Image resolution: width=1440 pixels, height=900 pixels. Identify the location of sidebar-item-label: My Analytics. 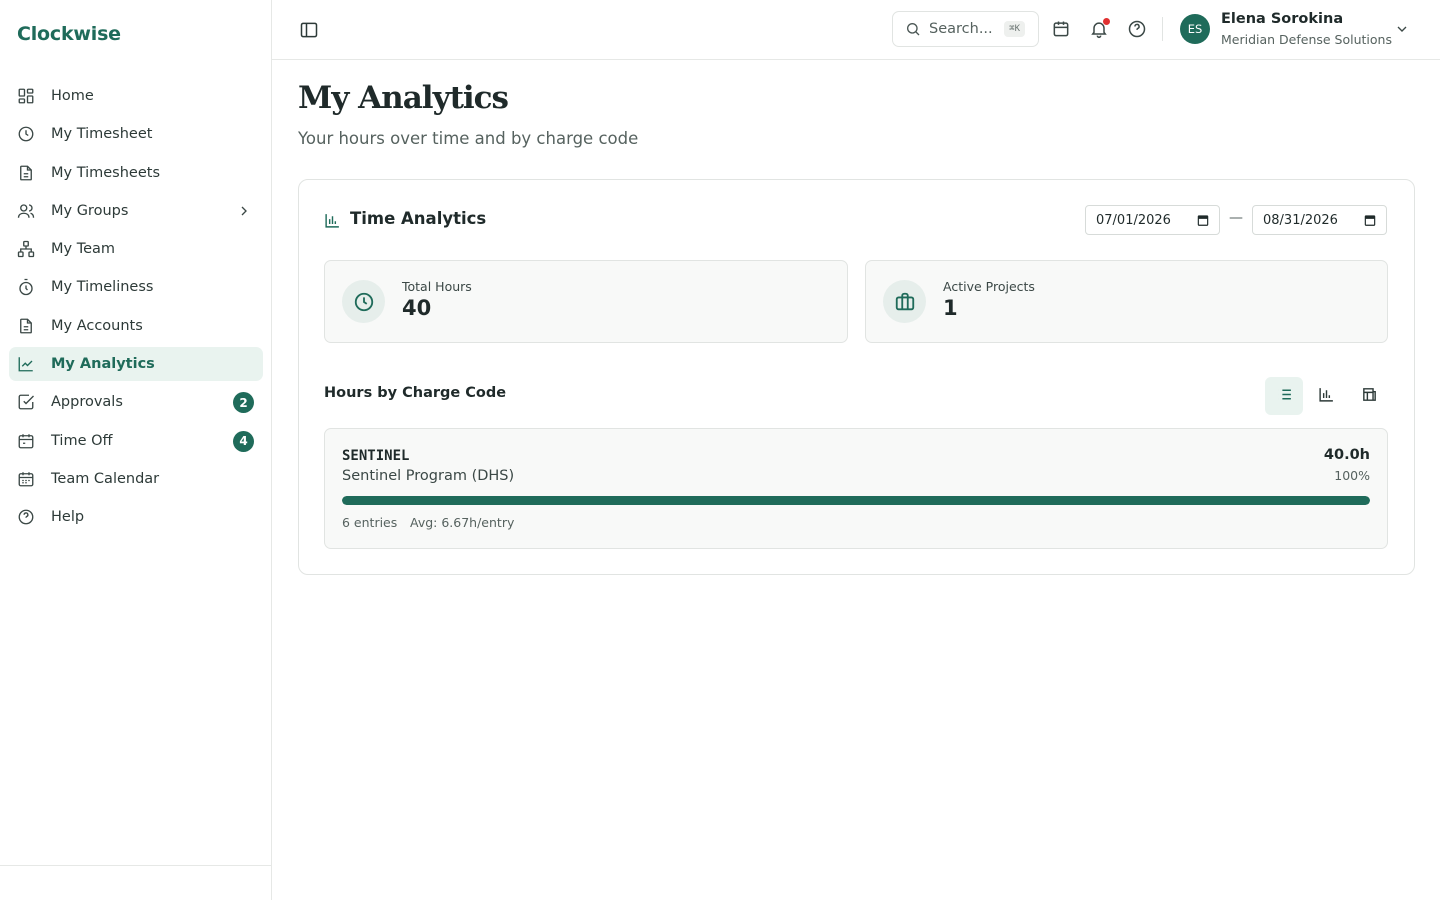
(103, 364).